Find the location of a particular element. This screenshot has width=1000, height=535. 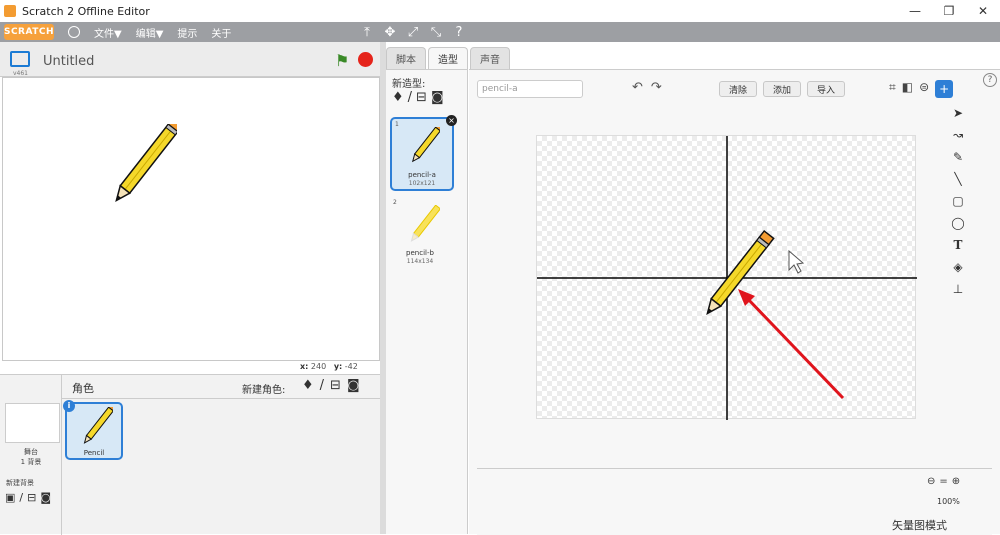

sprites-header: 角色 新建角色: ♦ / ⊟ ◙ is located at coordinates (222, 387).